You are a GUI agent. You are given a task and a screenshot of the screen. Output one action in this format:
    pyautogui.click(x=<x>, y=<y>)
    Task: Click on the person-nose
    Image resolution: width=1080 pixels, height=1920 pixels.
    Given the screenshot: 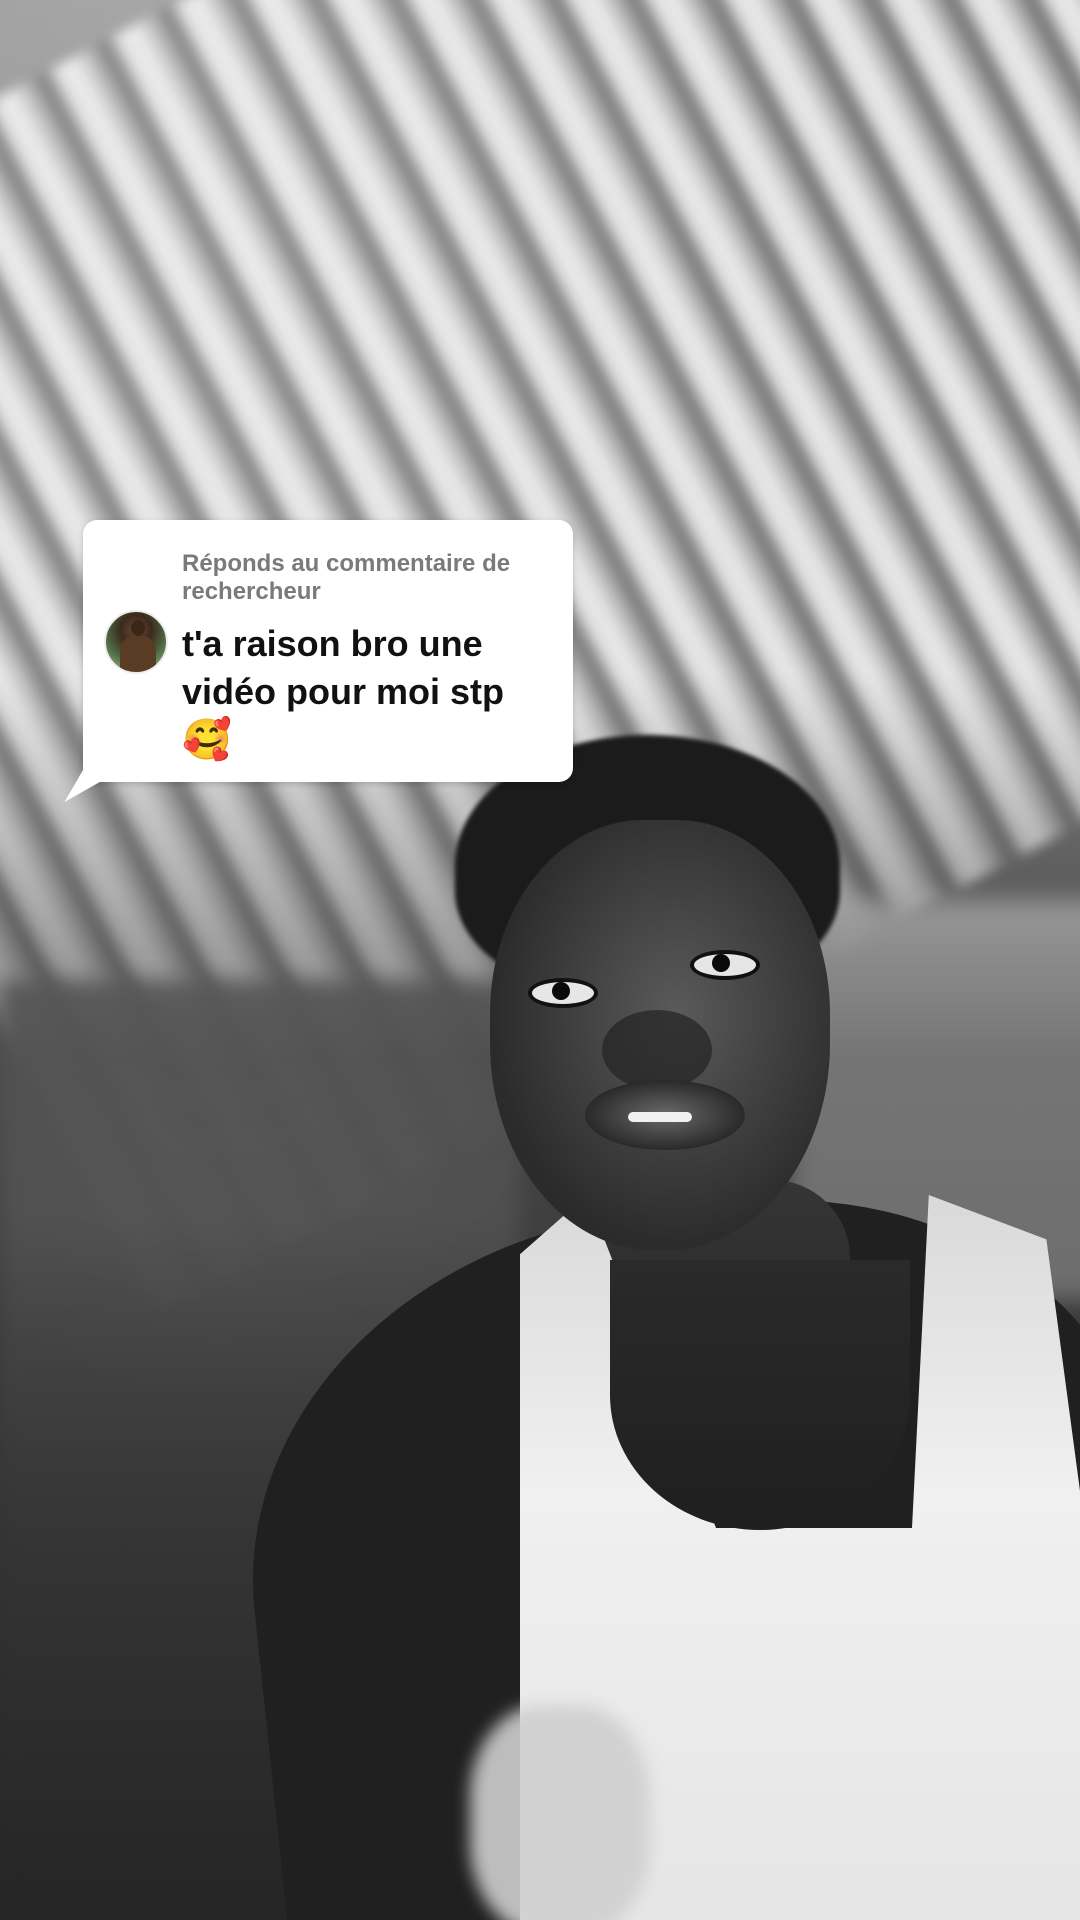 What is the action you would take?
    pyautogui.click(x=657, y=1050)
    